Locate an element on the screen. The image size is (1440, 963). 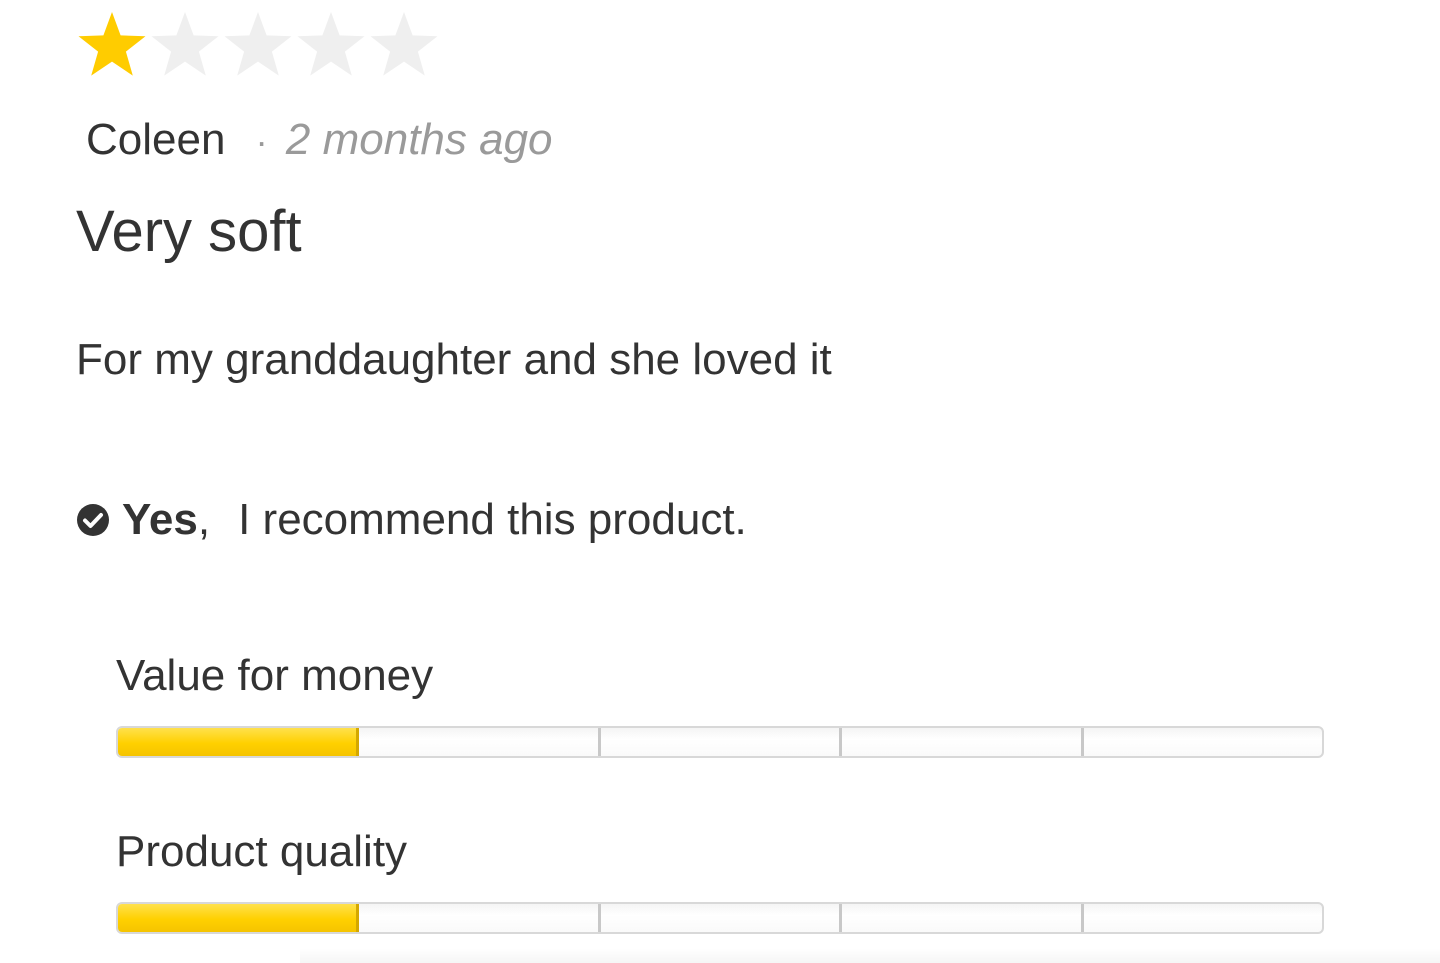
recommendation: Yes , I recommend this product. is located at coordinates (411, 520).